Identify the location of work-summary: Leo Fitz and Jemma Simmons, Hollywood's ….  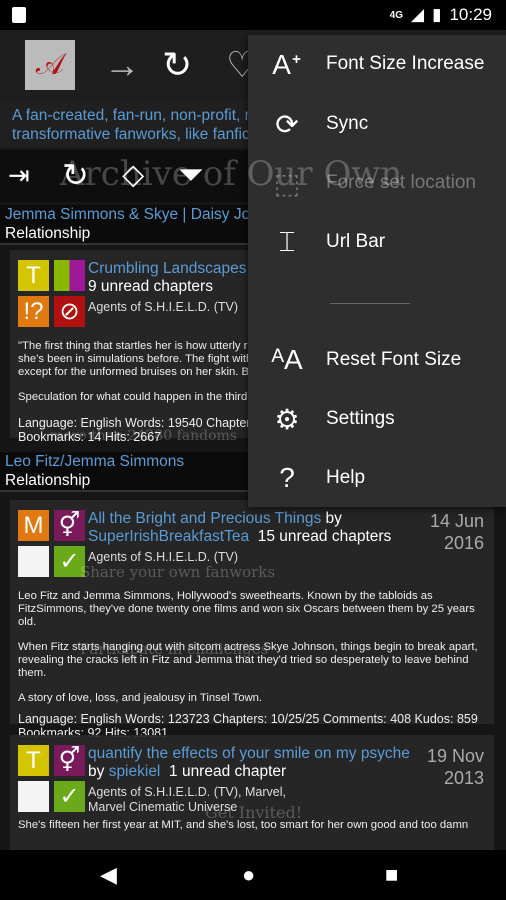
(248, 647).